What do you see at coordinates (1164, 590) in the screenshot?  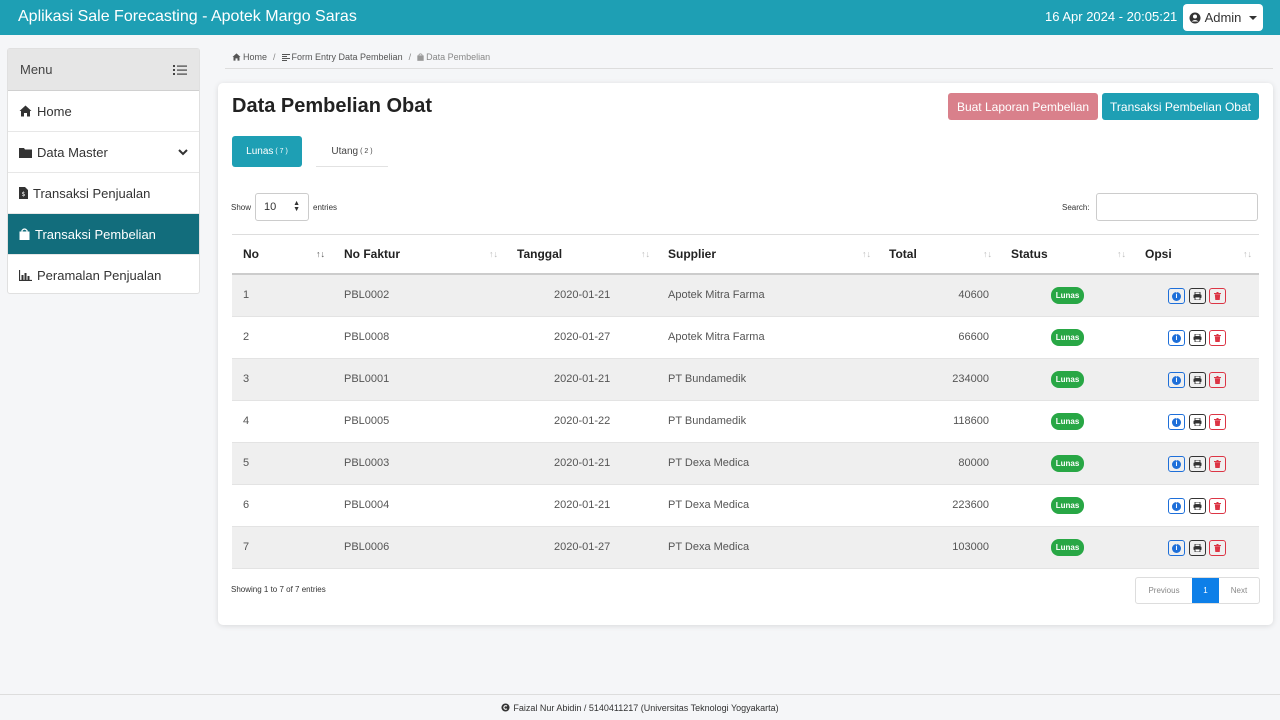 I see `pagination-previous: Previous` at bounding box center [1164, 590].